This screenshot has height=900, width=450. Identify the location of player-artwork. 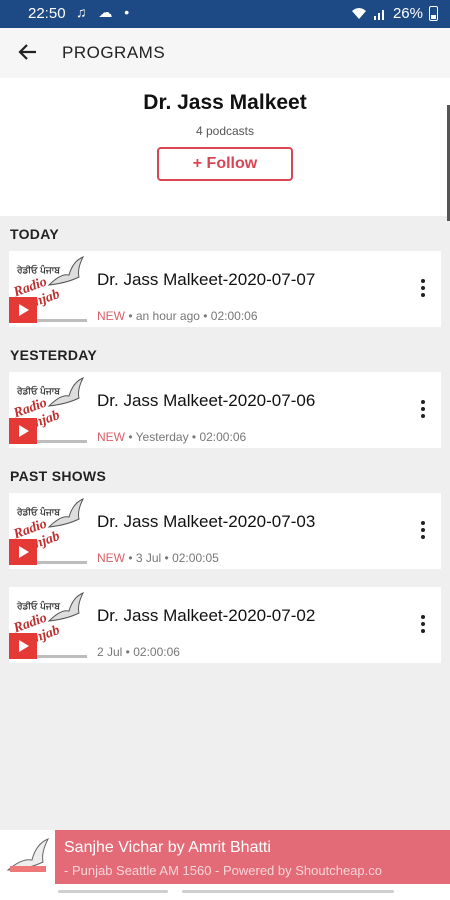
(27, 857).